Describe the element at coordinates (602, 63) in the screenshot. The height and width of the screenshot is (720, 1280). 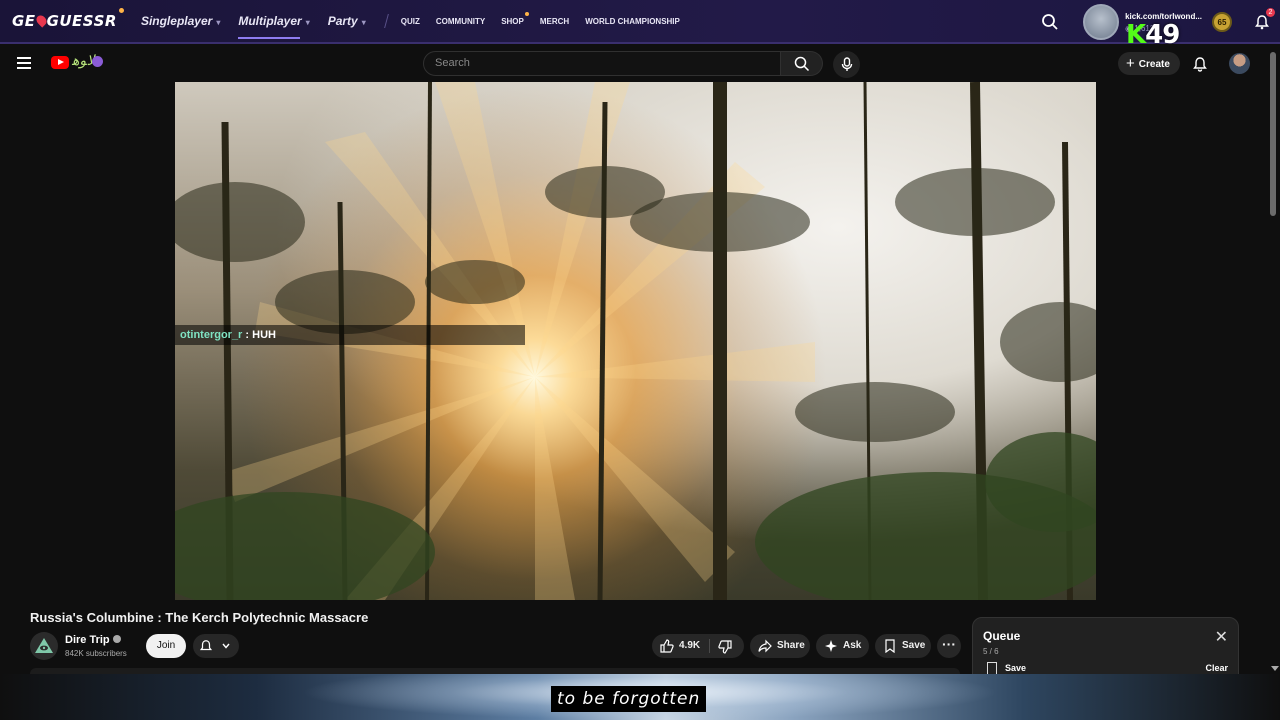
I see `search-input: Search` at that location.